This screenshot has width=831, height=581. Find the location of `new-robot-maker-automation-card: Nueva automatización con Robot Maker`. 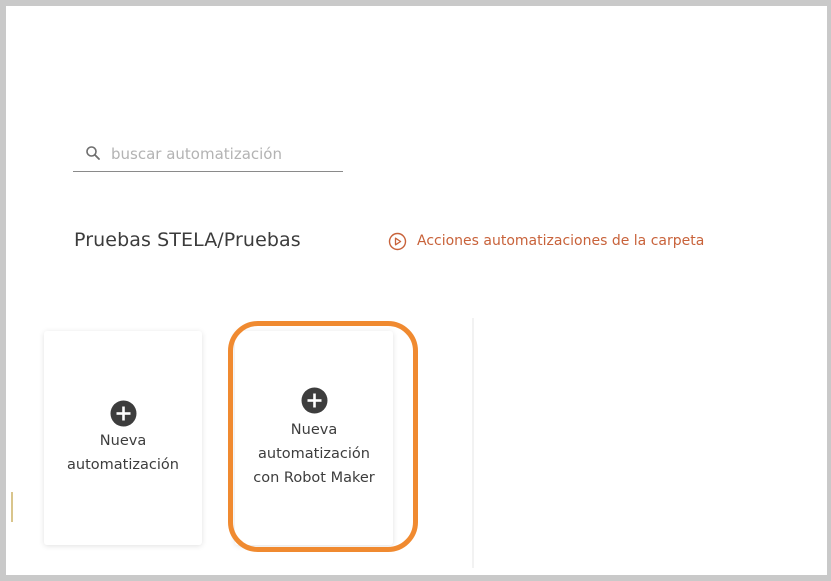

new-robot-maker-automation-card: Nueva automatización con Robot Maker is located at coordinates (314, 438).